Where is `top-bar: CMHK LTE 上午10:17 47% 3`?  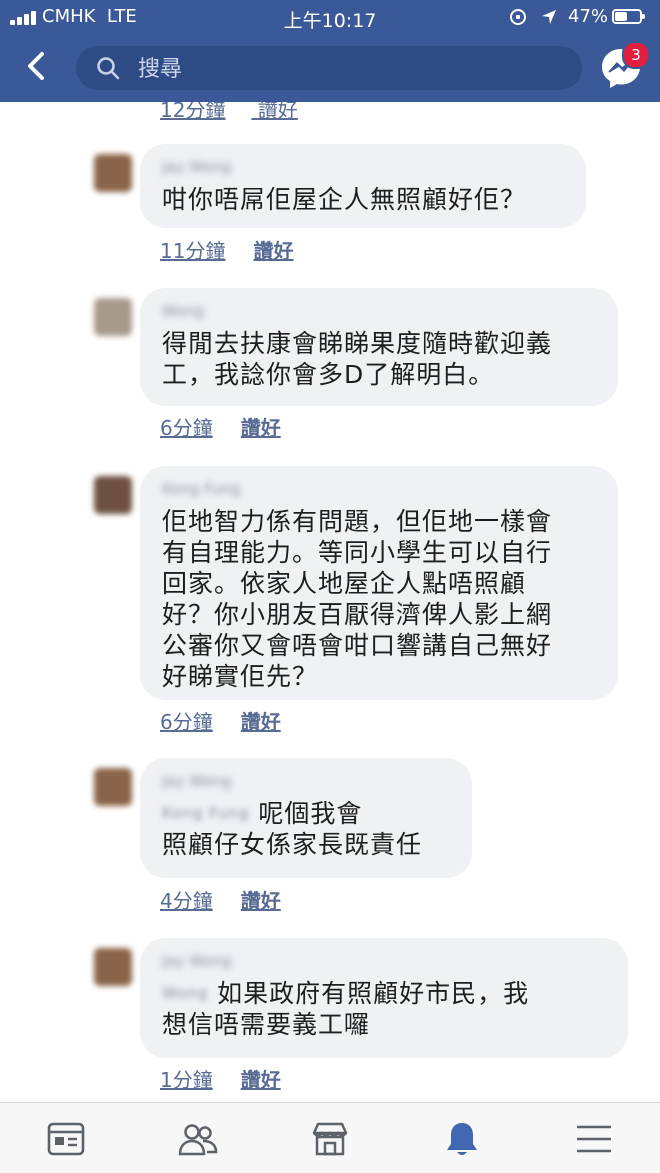
top-bar: CMHK LTE 上午10:17 47% 3 is located at coordinates (330, 51).